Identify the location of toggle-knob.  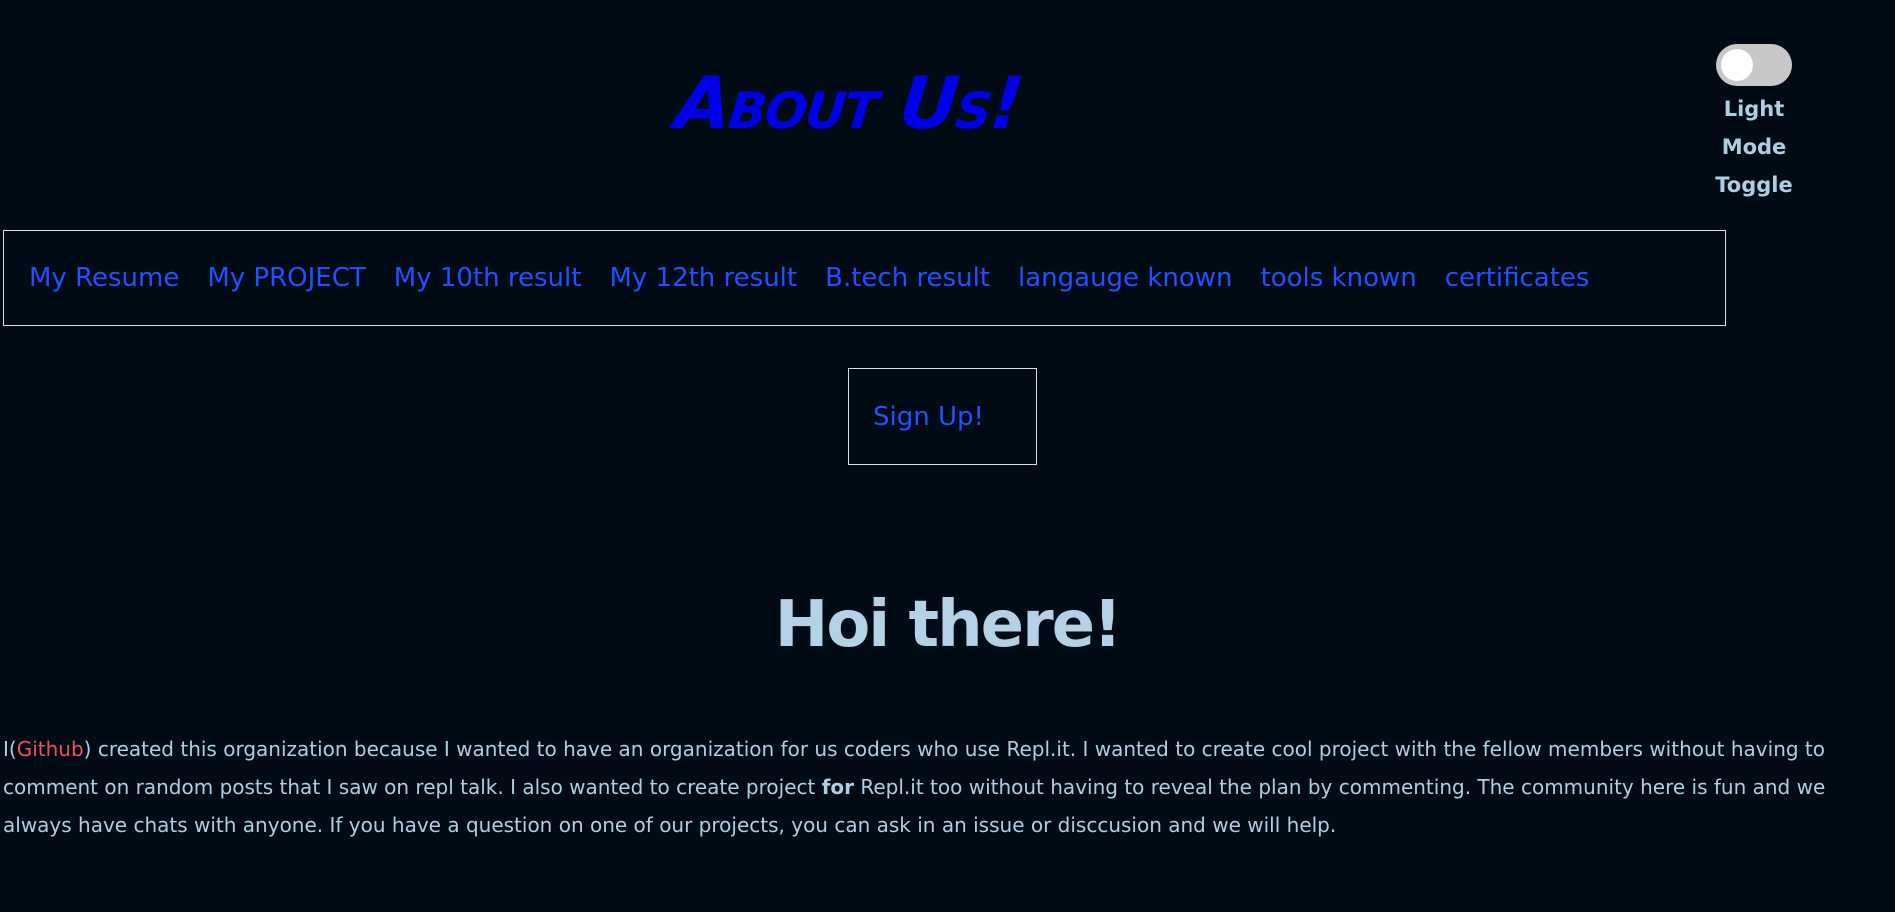
(1737, 65).